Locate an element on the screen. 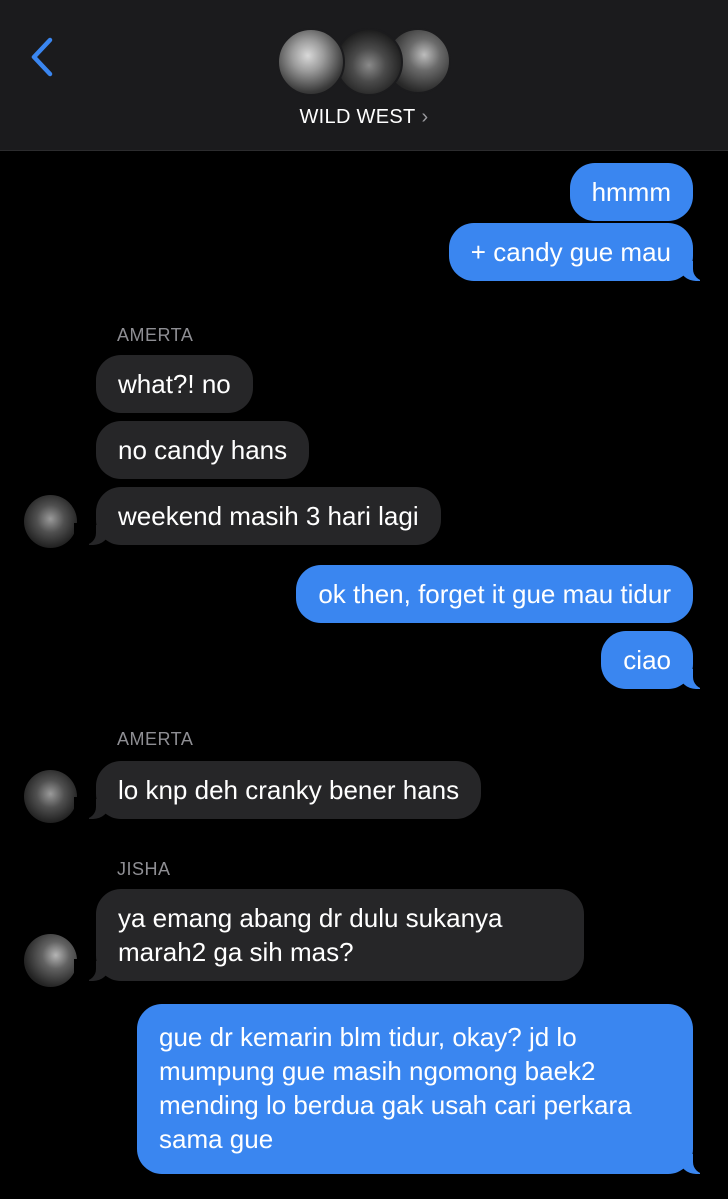 The height and width of the screenshot is (1199, 728). message-bubble-outgoing: ciao is located at coordinates (658, 660).